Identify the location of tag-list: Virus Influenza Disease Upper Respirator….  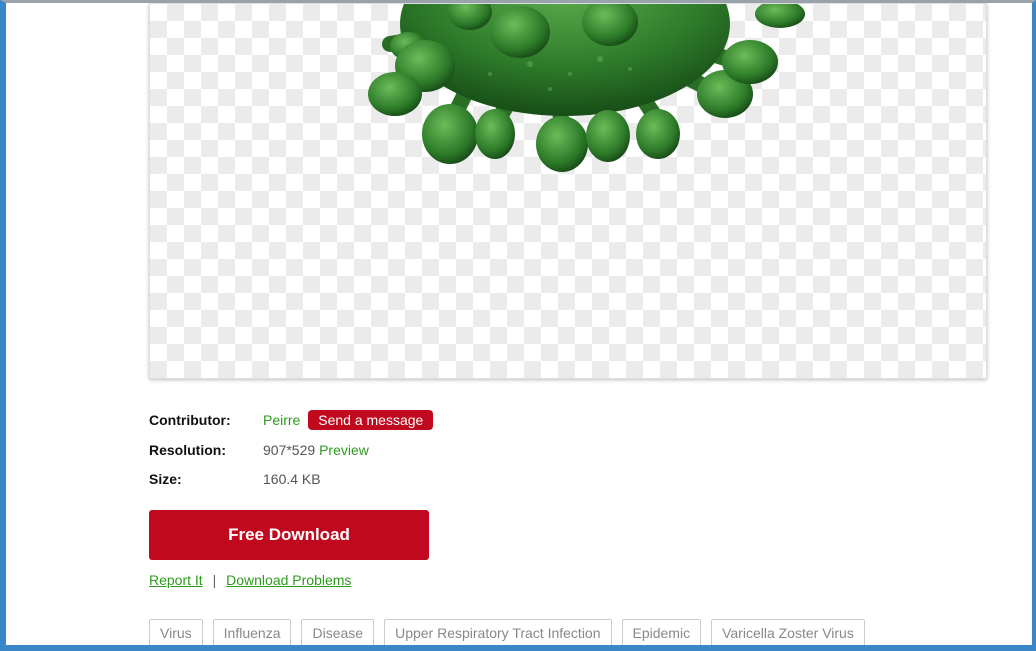
(512, 632).